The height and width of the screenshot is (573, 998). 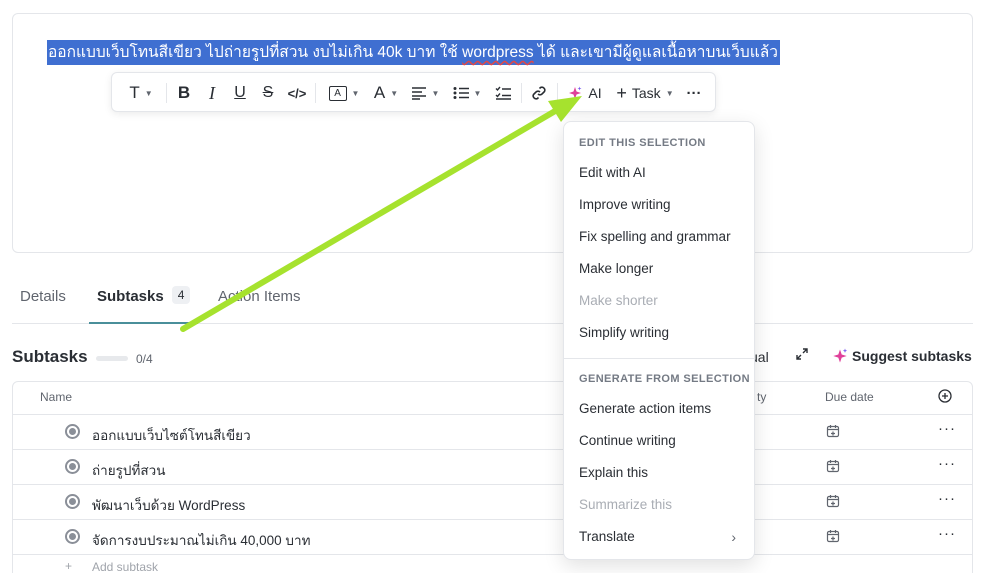 I want to click on text-box-dropdown: A ▼, so click(x=344, y=93).